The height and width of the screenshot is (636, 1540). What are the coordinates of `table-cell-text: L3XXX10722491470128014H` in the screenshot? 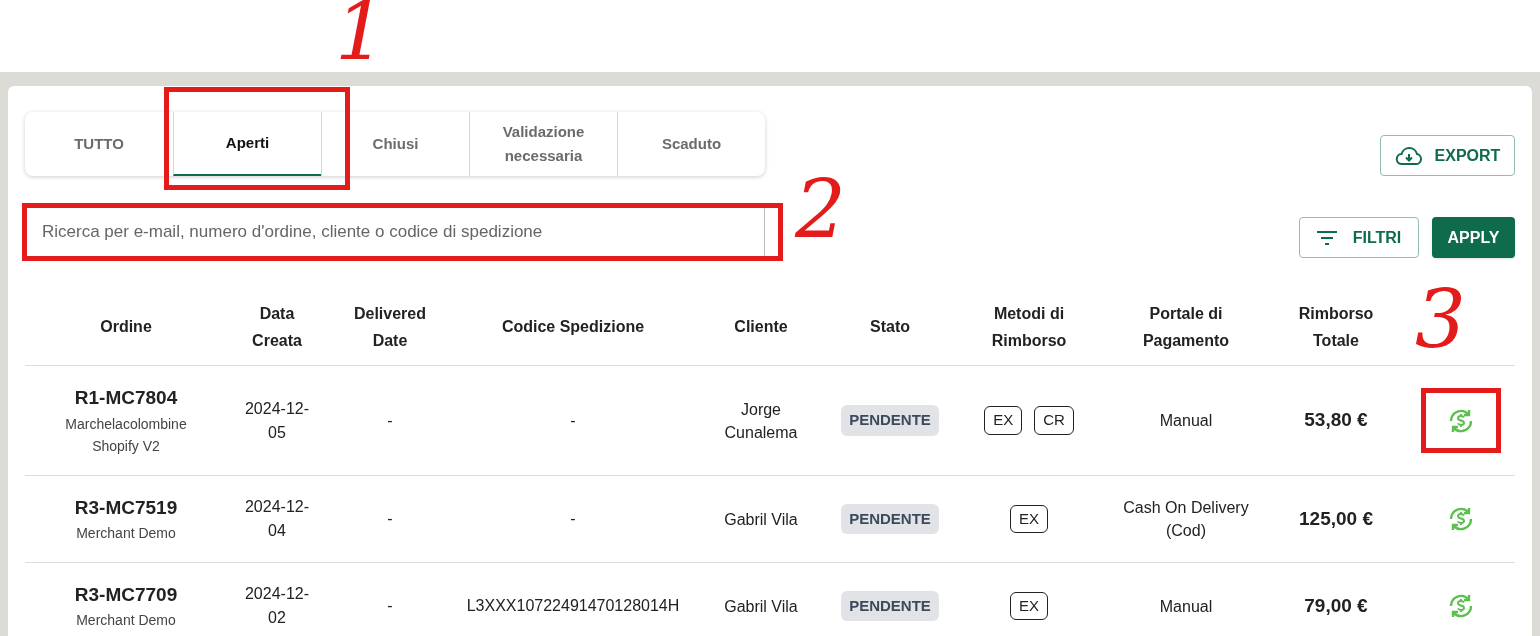 It's located at (573, 606).